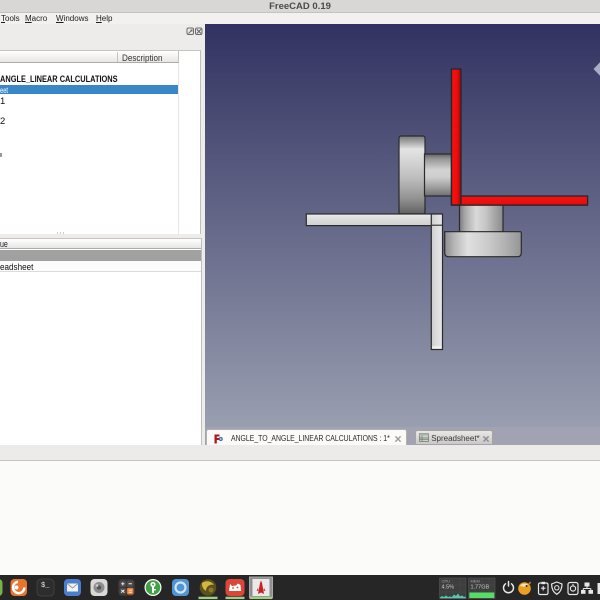 This screenshot has height=600, width=600. I want to click on svg-text: 4.5%, so click(448, 588).